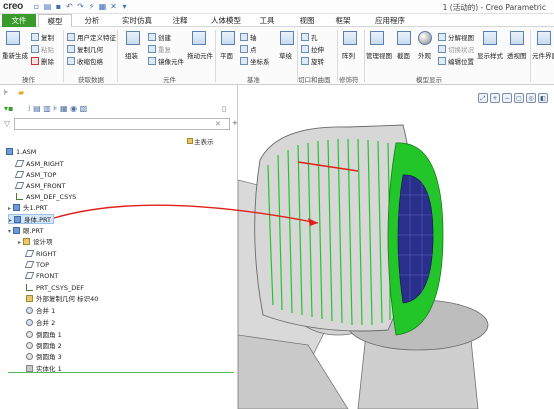 The image size is (554, 409). What do you see at coordinates (495, 98) in the screenshot?
I see `zoom-in-icon: +` at bounding box center [495, 98].